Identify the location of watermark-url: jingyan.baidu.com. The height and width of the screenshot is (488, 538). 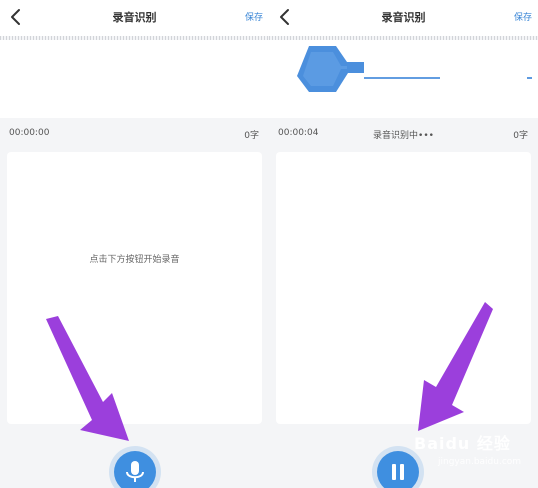
(480, 462).